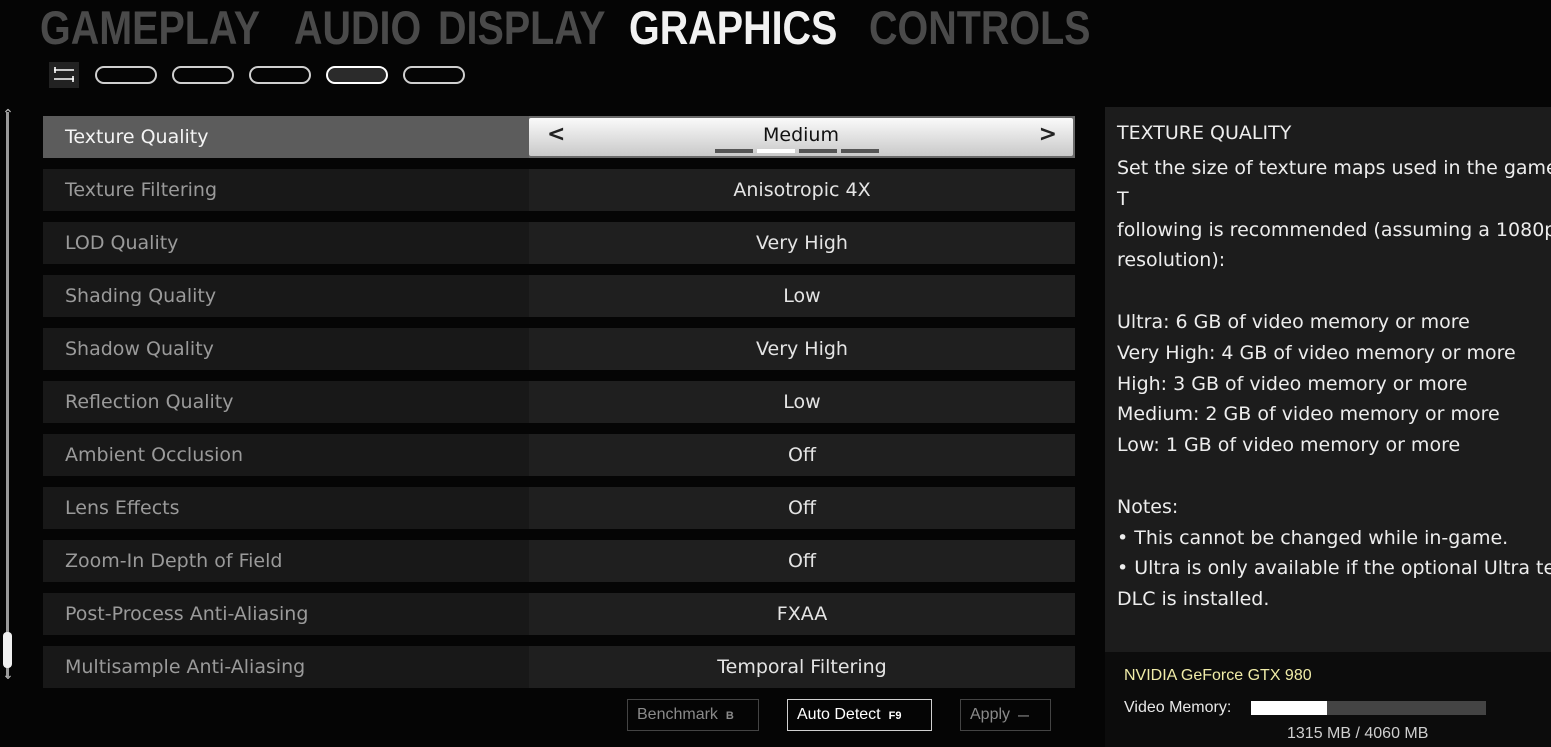 The image size is (1551, 747). I want to click on description-title: TEXTURE QUALITY, so click(1204, 133).